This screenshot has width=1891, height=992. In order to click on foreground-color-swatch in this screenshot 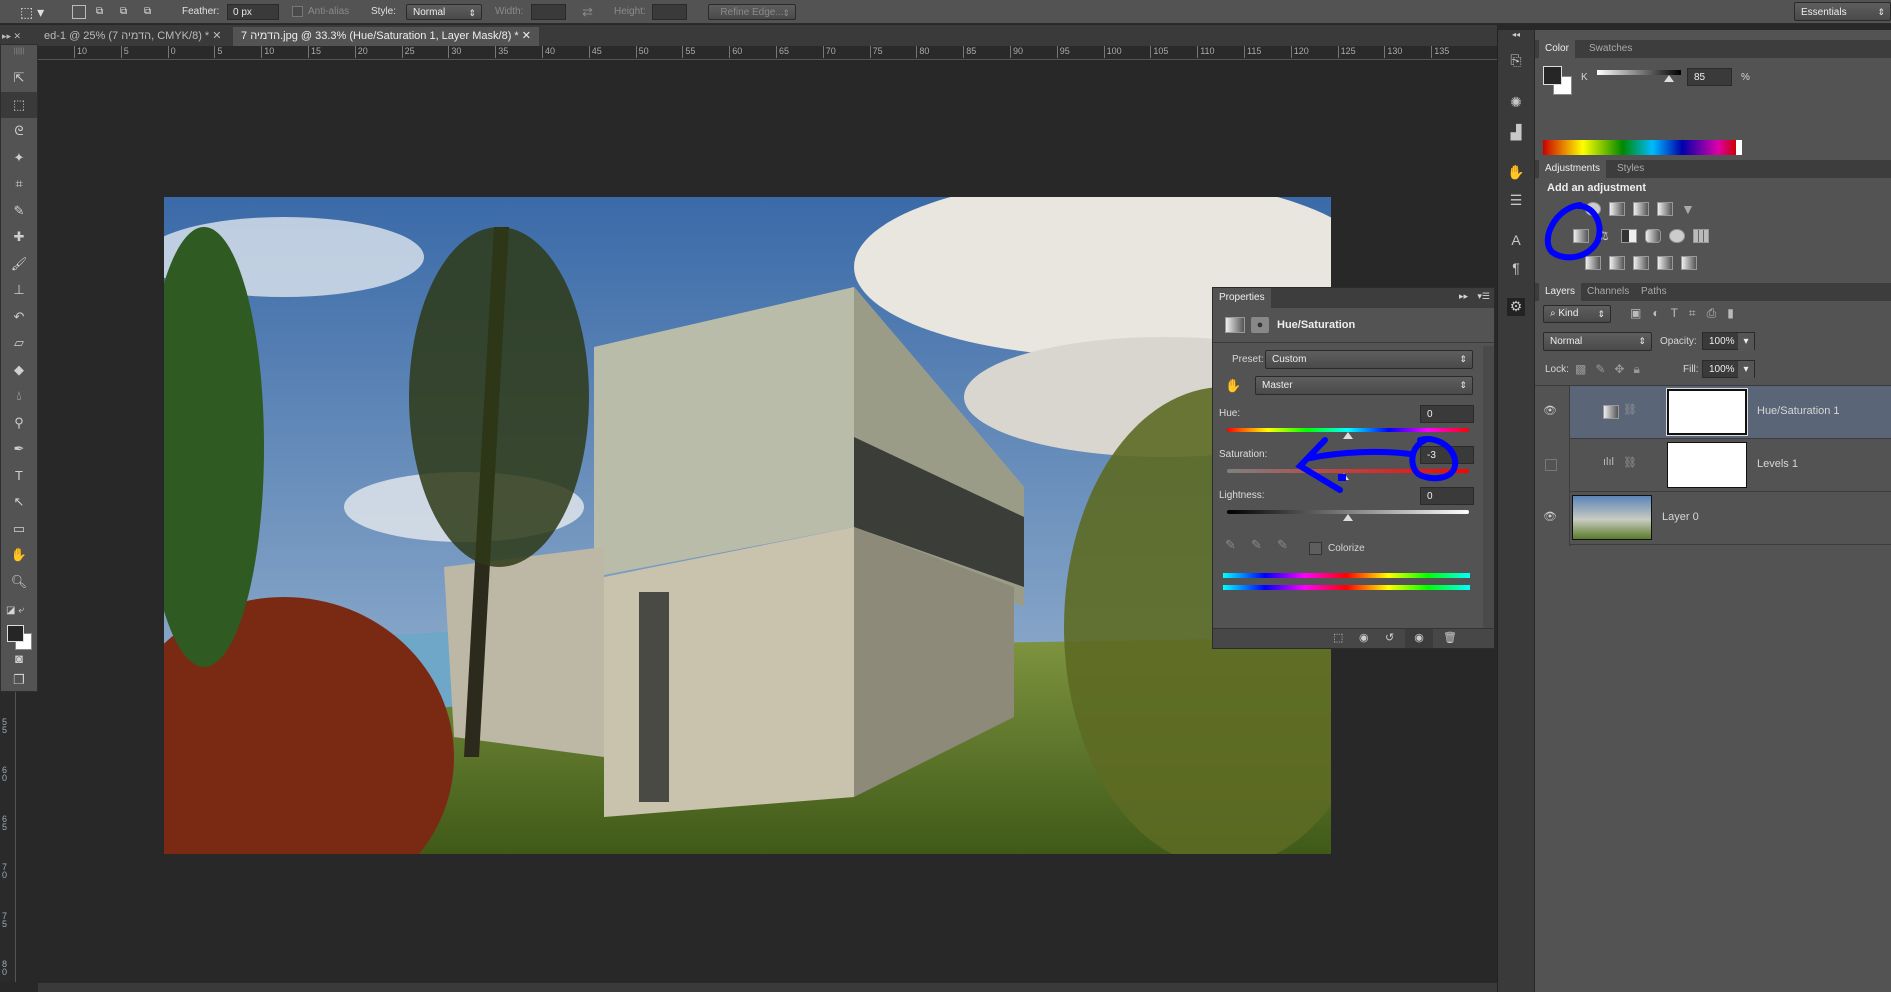, I will do `click(1552, 75)`.